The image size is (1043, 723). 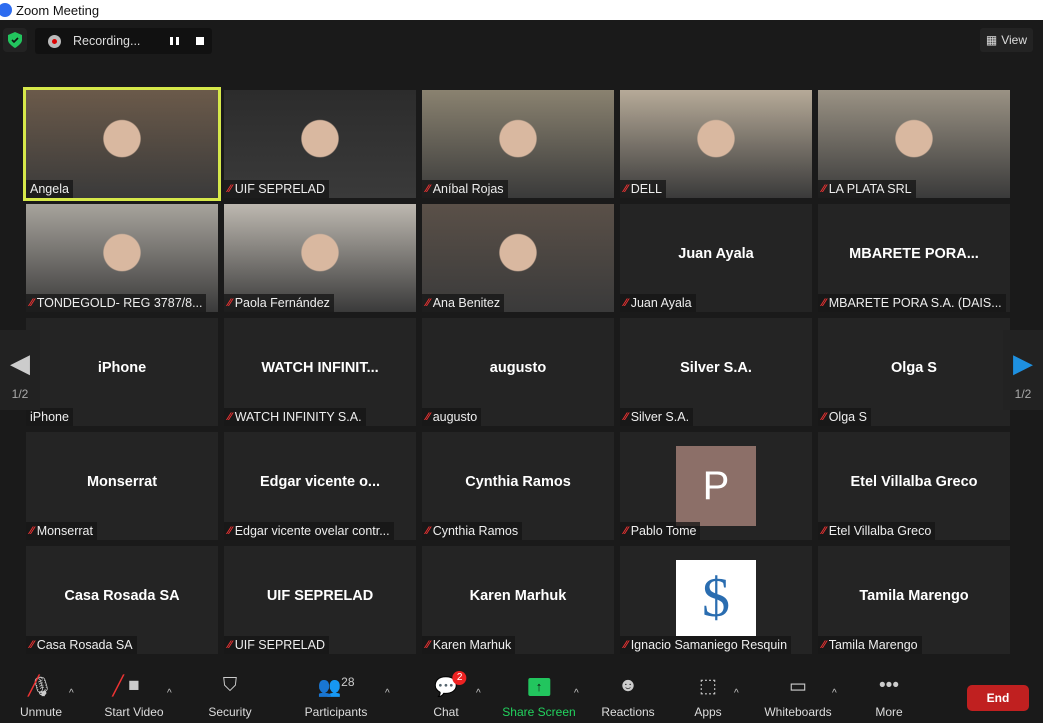 What do you see at coordinates (888, 697) in the screenshot?
I see `more-button: ••• More` at bounding box center [888, 697].